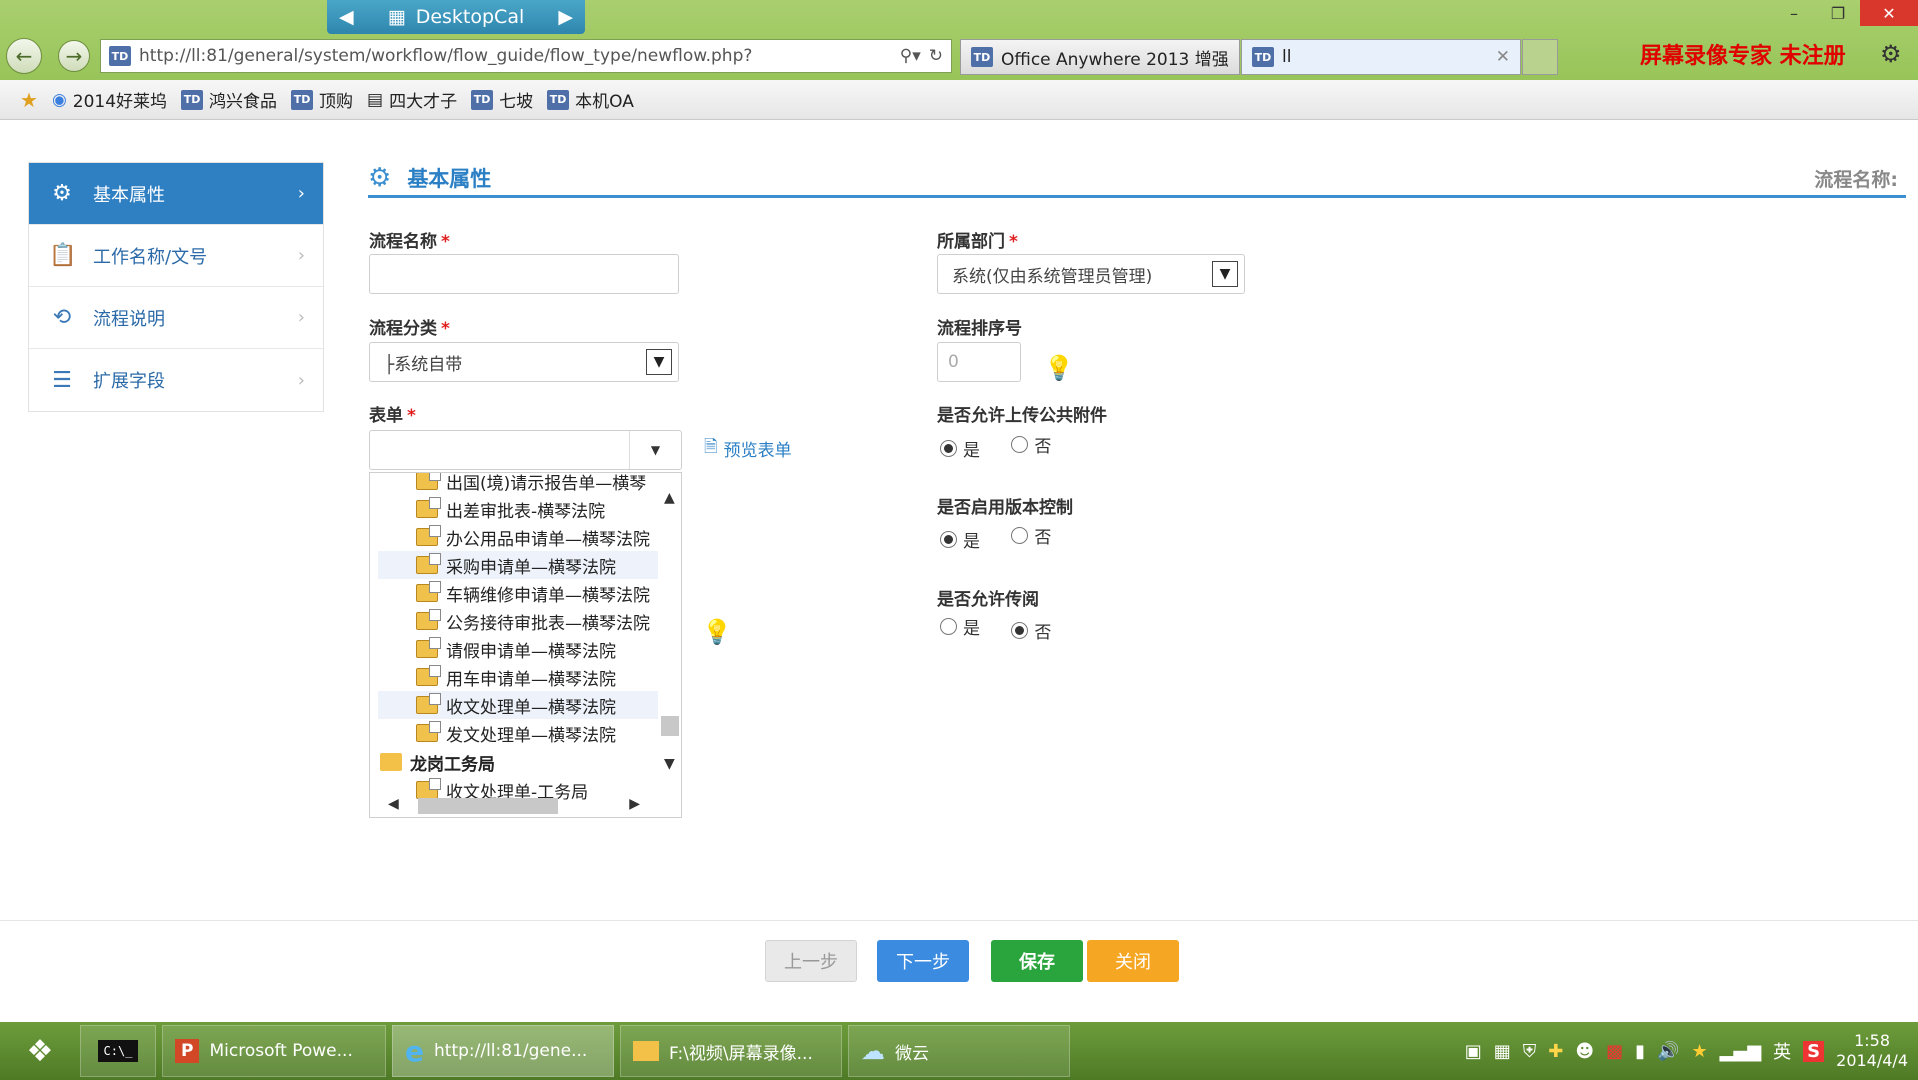 This screenshot has height=1080, width=1918. Describe the element at coordinates (923, 961) in the screenshot. I see `next-step-button: 下一步` at that location.